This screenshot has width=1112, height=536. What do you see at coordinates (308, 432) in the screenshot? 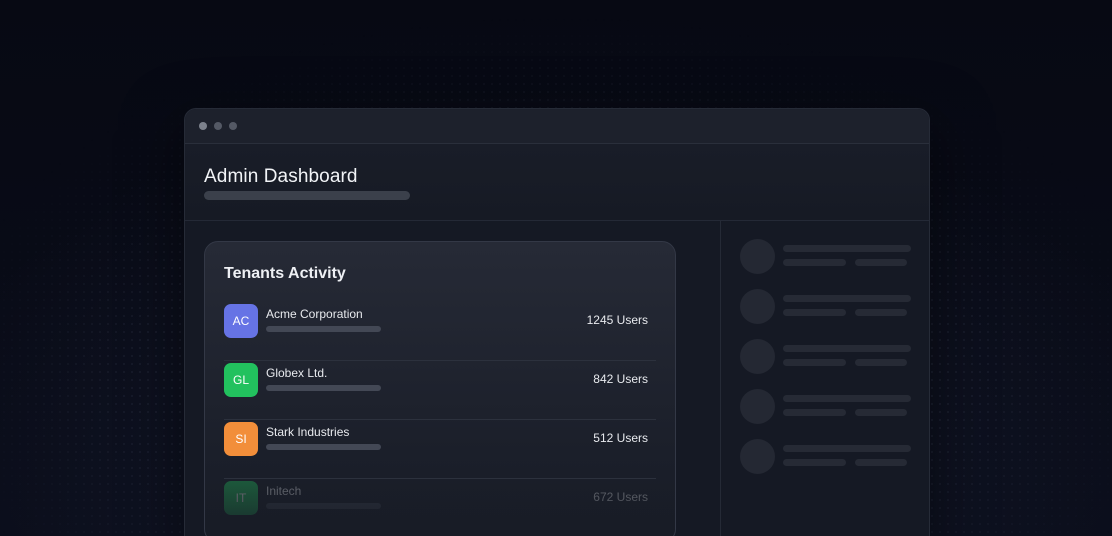
I see `tenant-name: Stark Industries` at bounding box center [308, 432].